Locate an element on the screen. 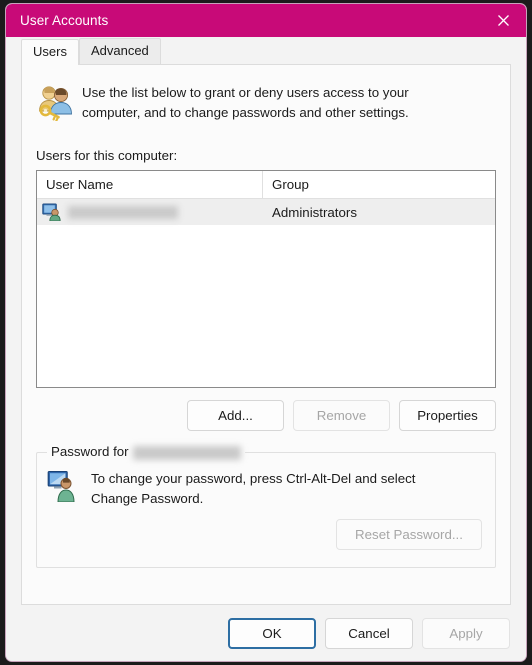 This screenshot has height=665, width=532. tab-advanced: Advanced is located at coordinates (119, 51).